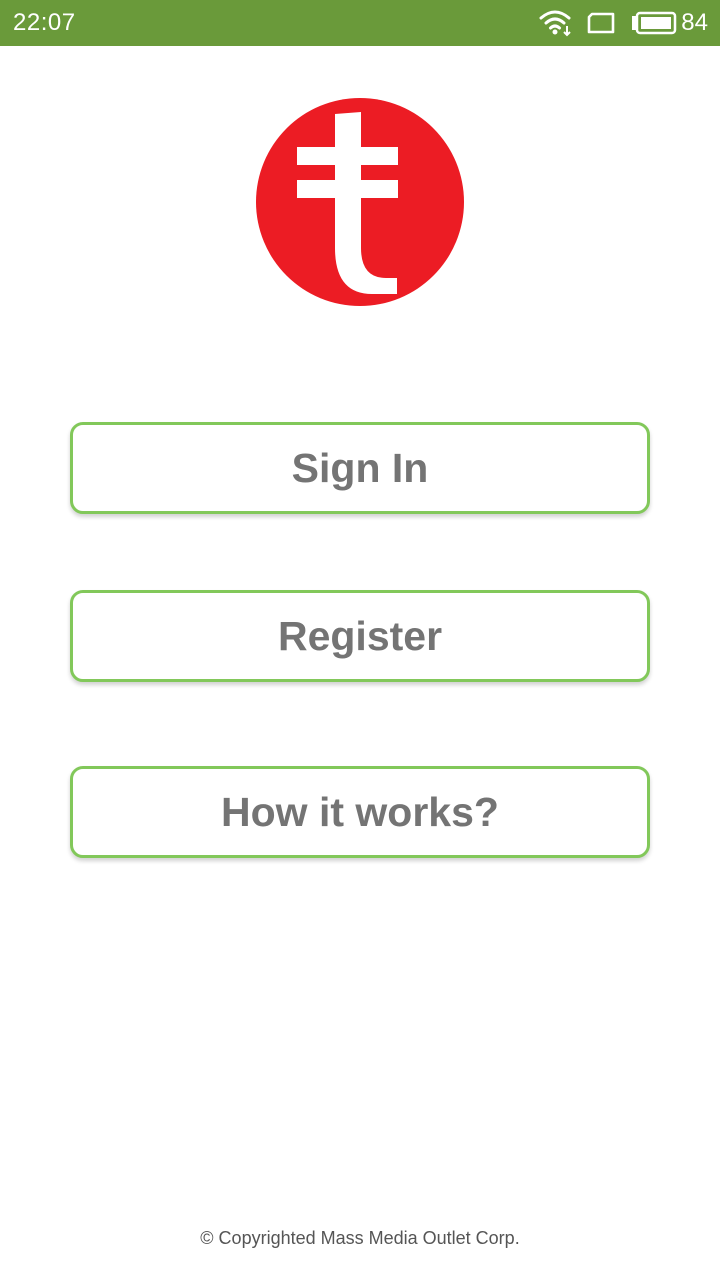 This screenshot has width=720, height=1280. Describe the element at coordinates (360, 636) in the screenshot. I see `register-button: Register` at that location.